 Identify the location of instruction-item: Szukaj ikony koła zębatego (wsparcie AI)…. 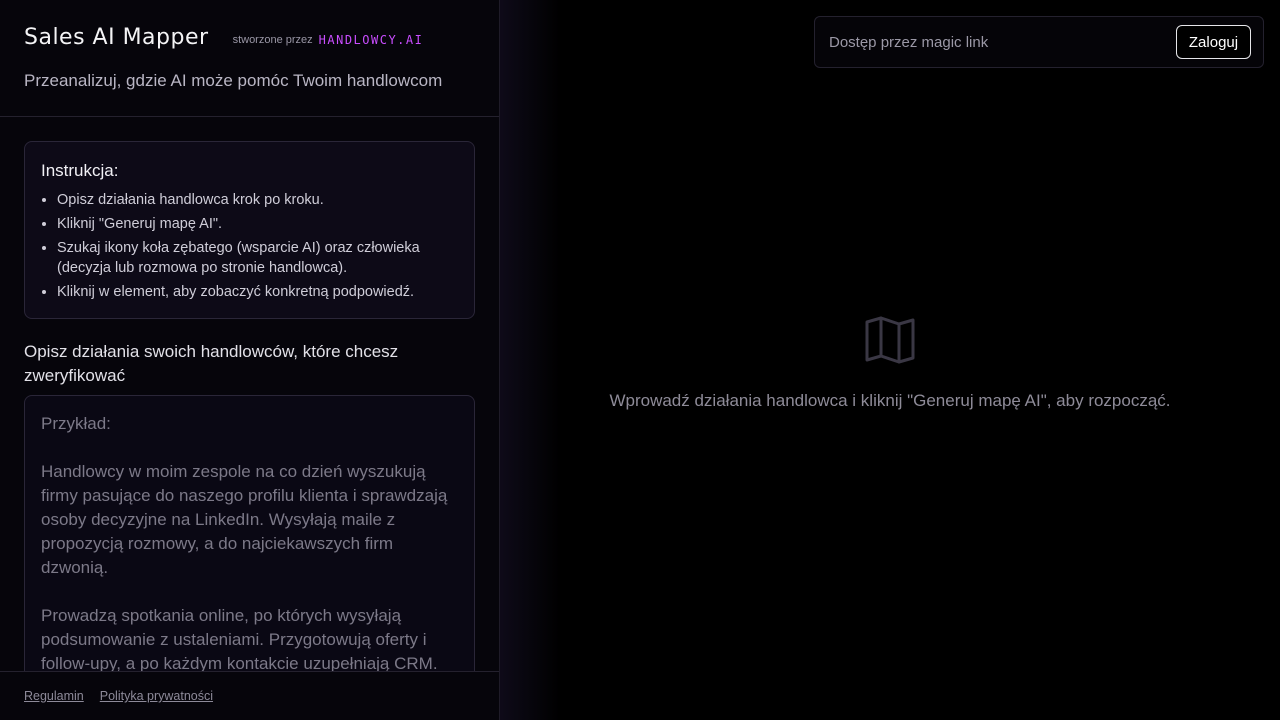
(257, 258).